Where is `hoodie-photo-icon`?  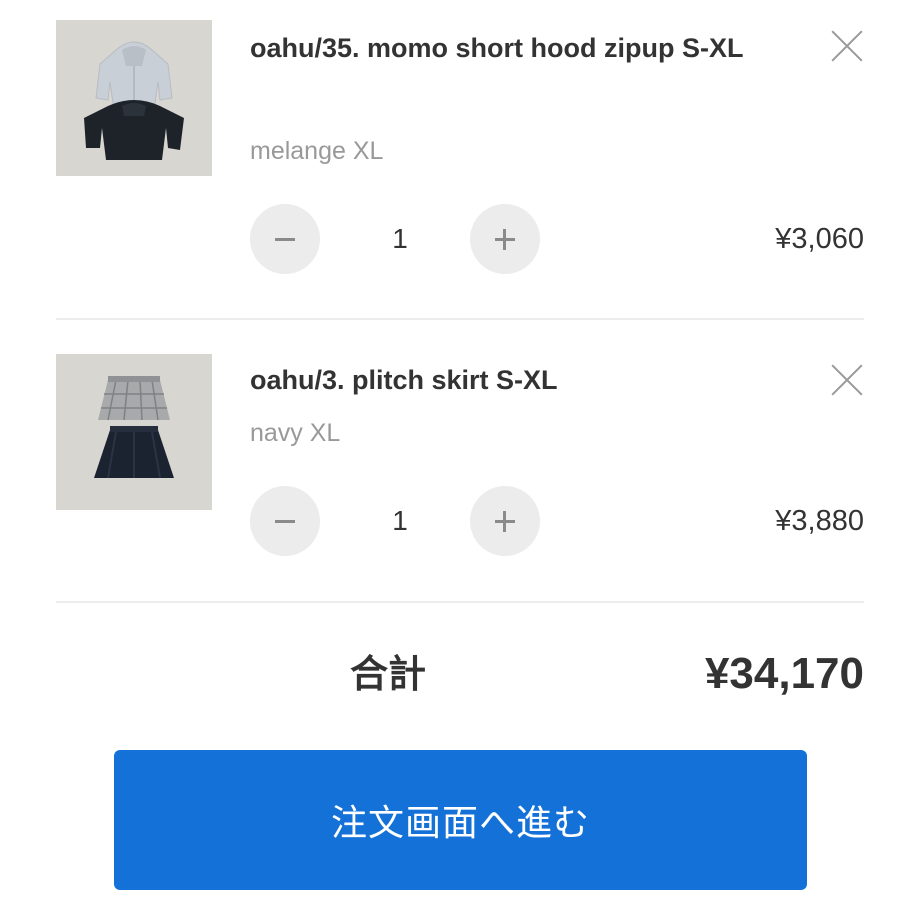
hoodie-photo-icon is located at coordinates (134, 98).